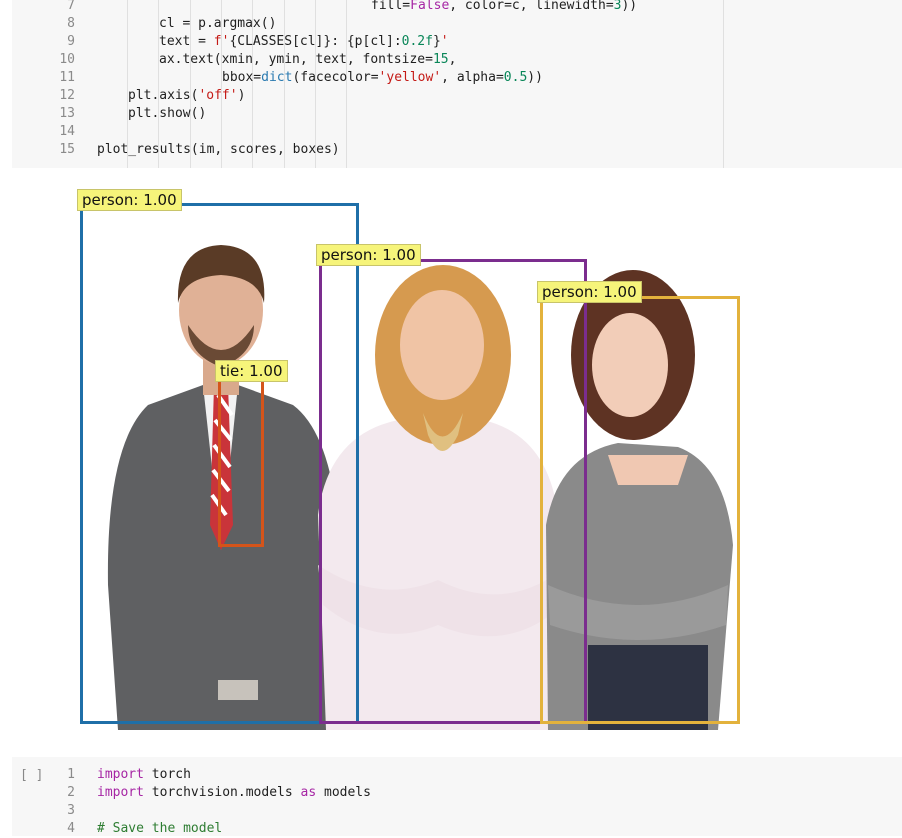  I want to click on editor-ruler, so click(723, 84).